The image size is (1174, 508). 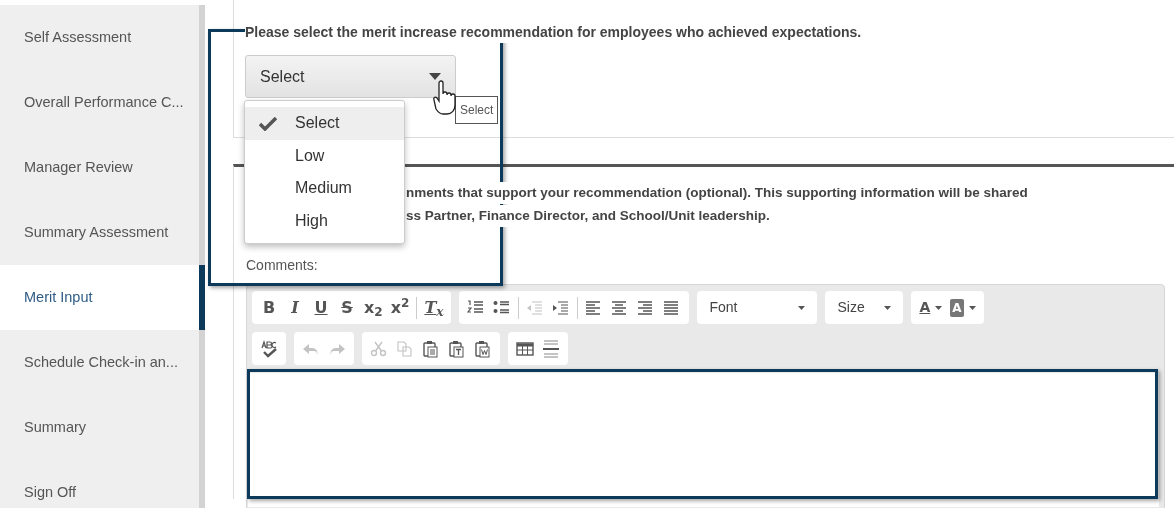 What do you see at coordinates (434, 307) in the screenshot?
I see `format-button: T$_{x}$` at bounding box center [434, 307].